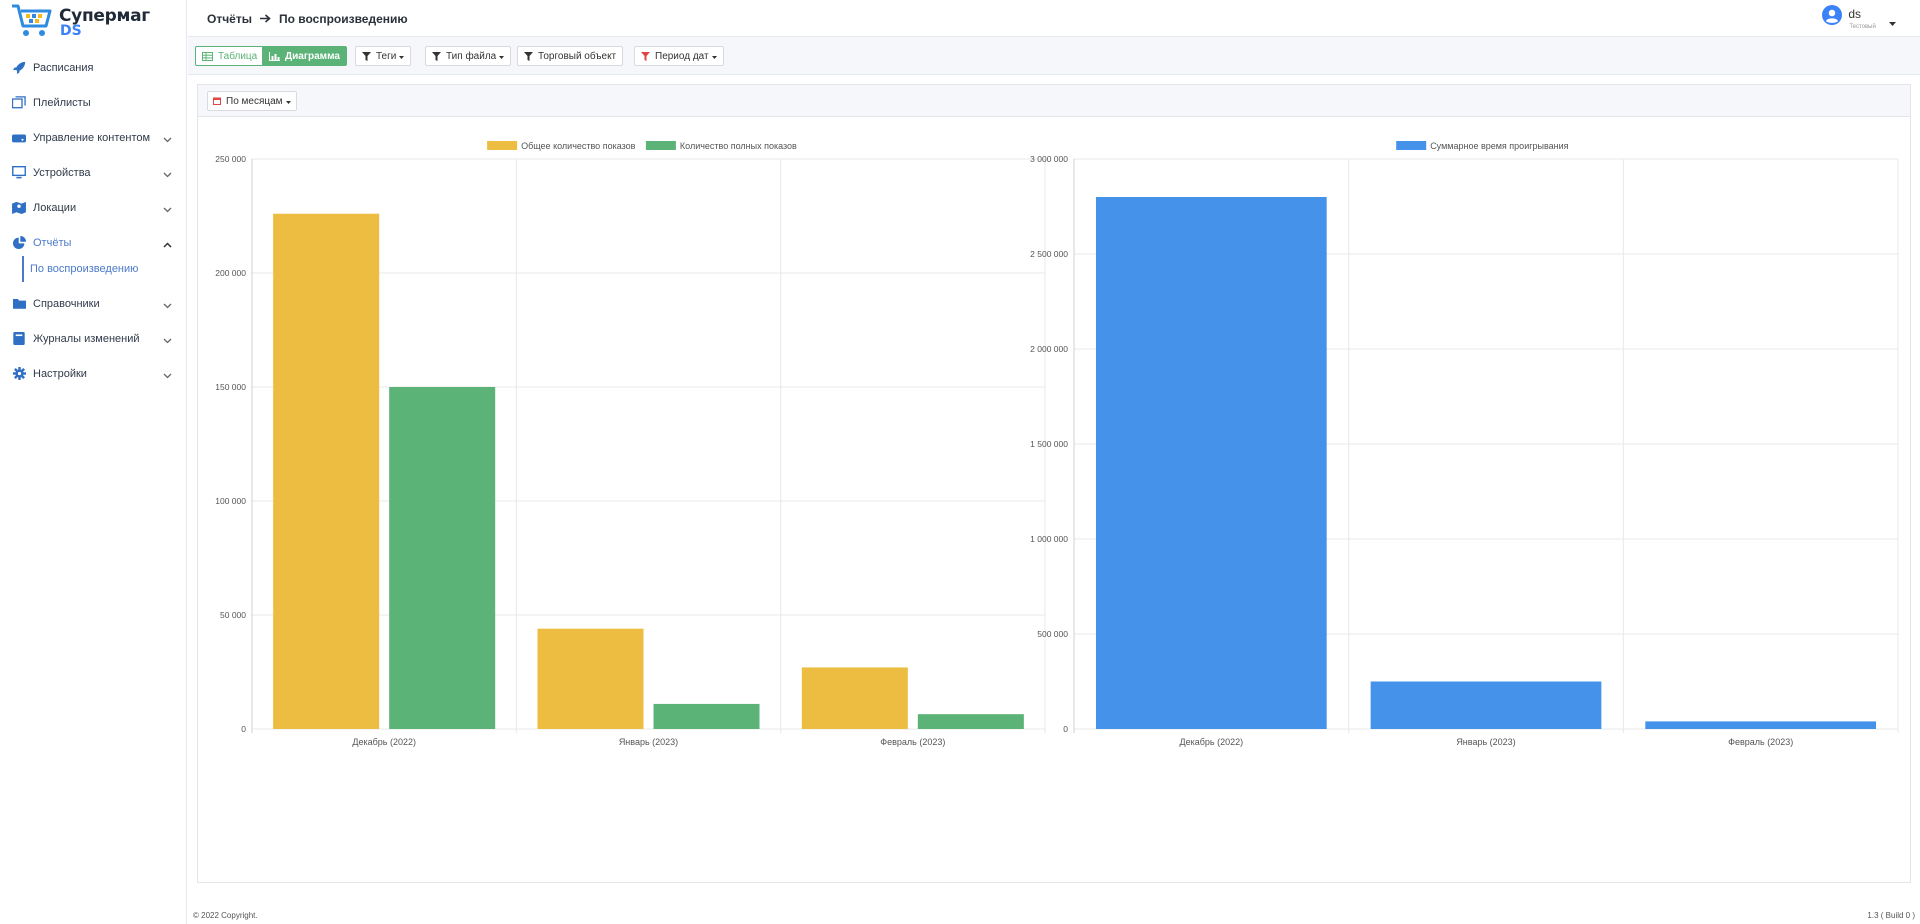  What do you see at coordinates (230, 159) in the screenshot?
I see `y-tick-label: 250 000` at bounding box center [230, 159].